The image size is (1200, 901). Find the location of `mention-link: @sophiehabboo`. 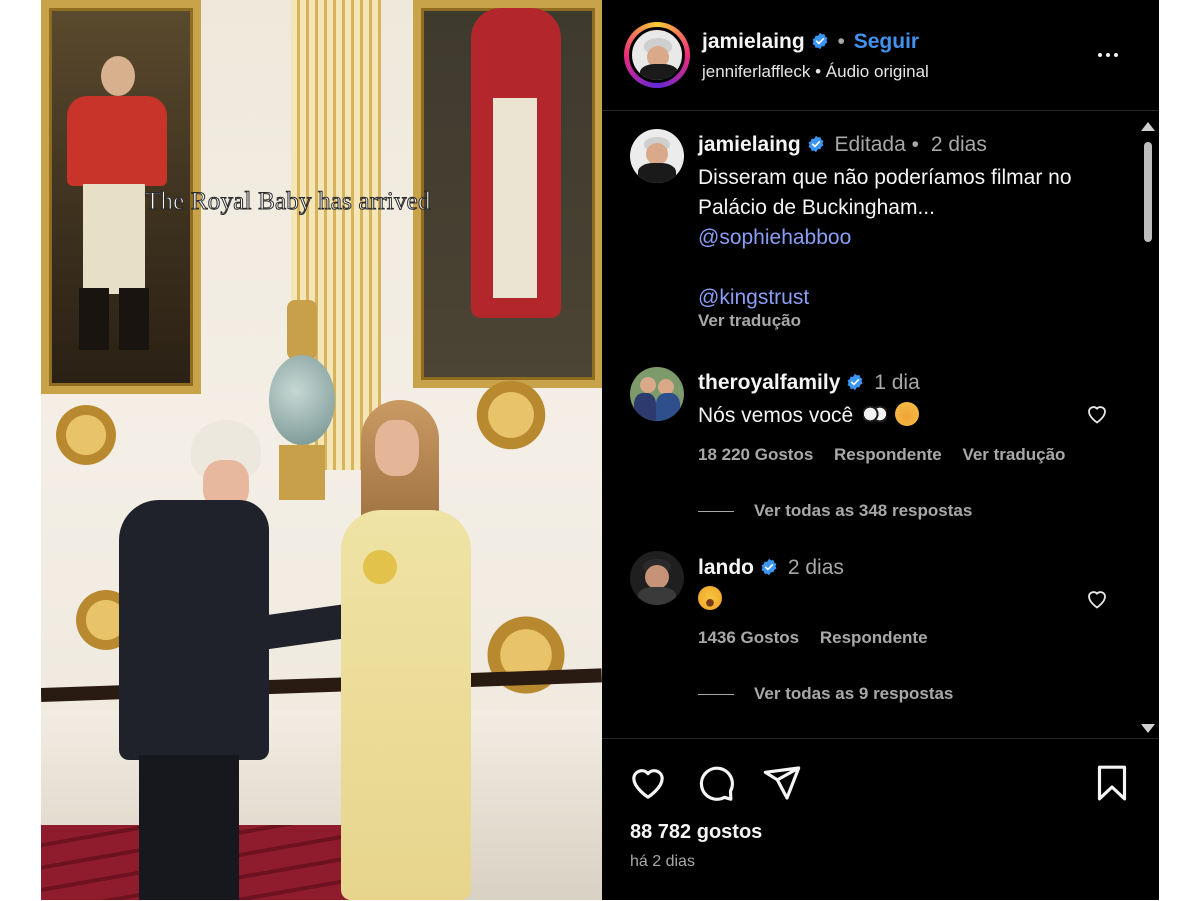

mention-link: @sophiehabboo is located at coordinates (913, 238).